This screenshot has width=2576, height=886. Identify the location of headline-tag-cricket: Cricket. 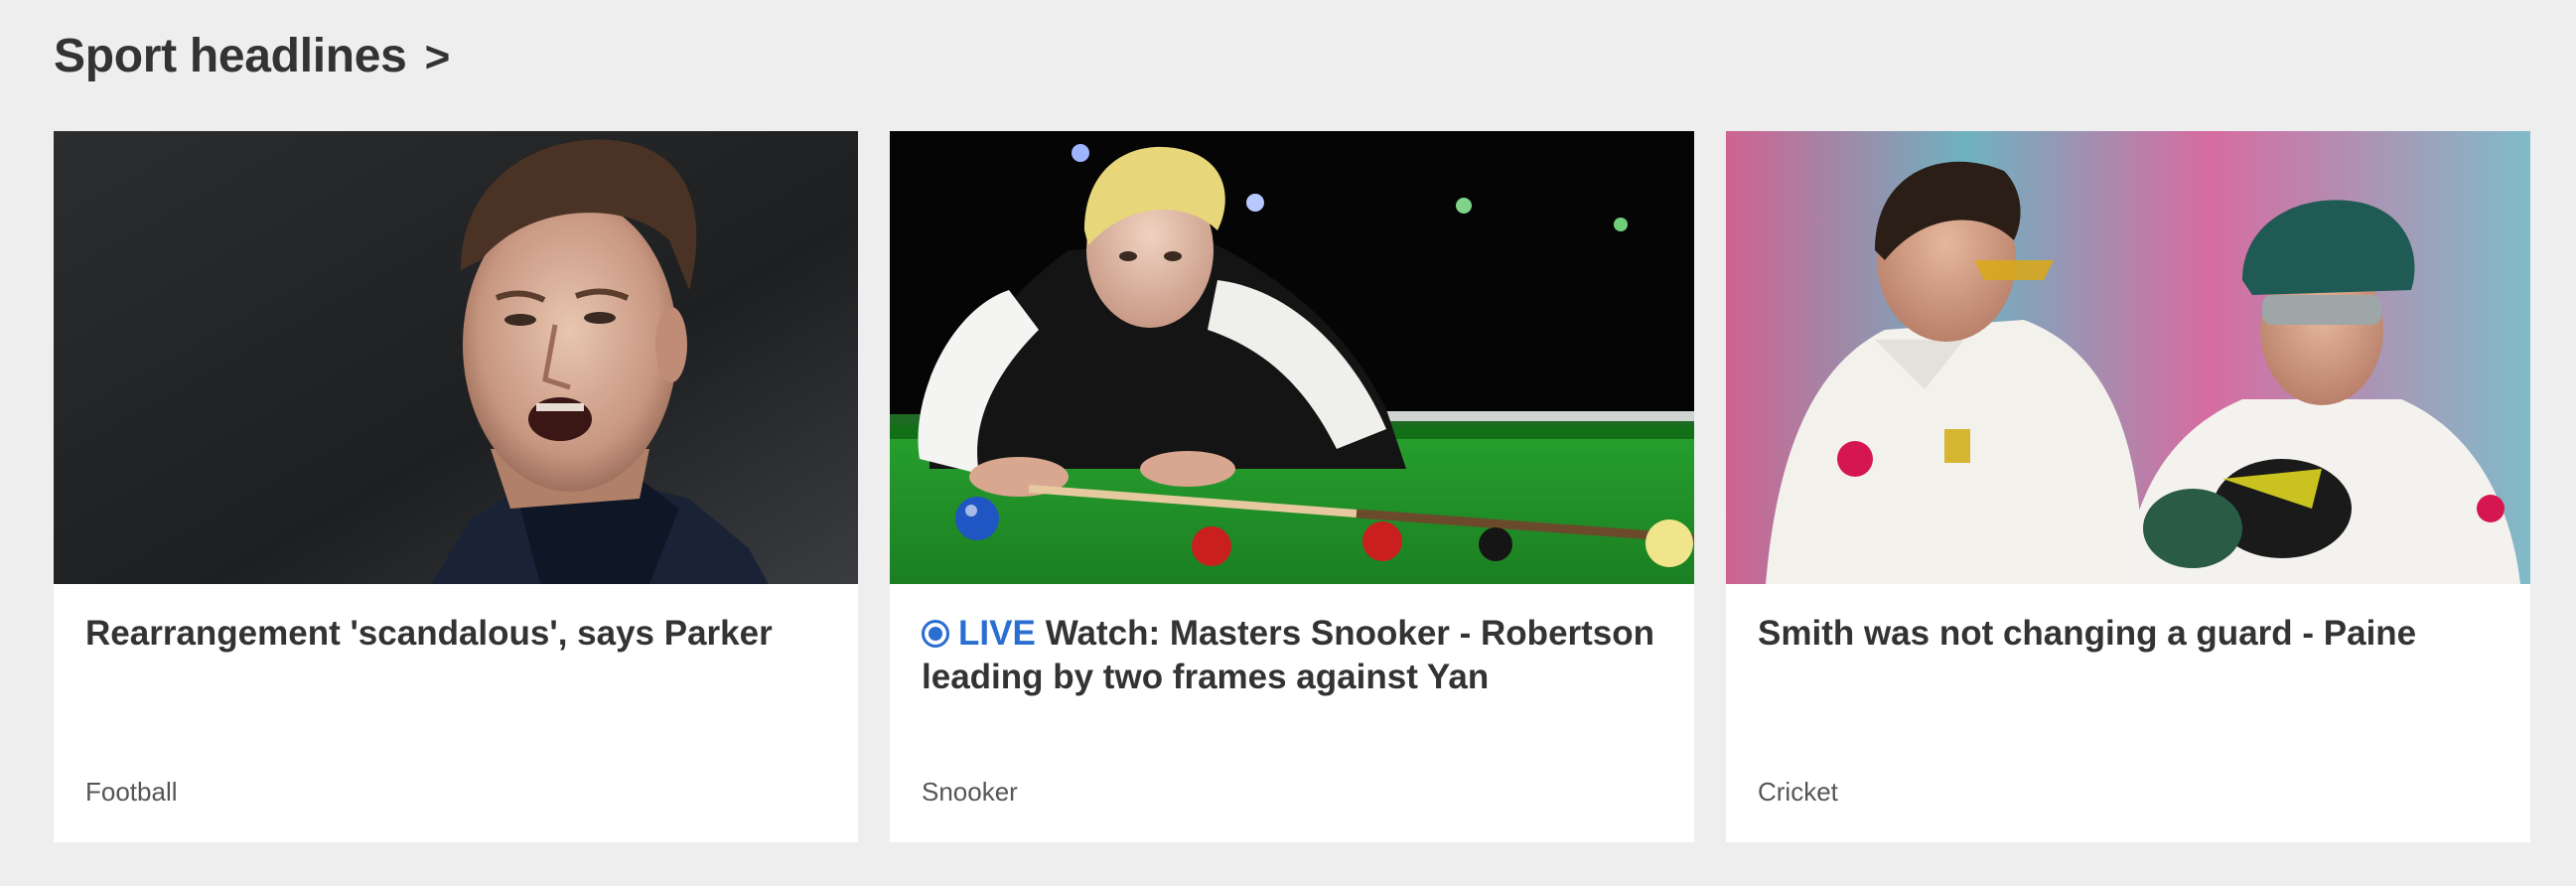
(1798, 792).